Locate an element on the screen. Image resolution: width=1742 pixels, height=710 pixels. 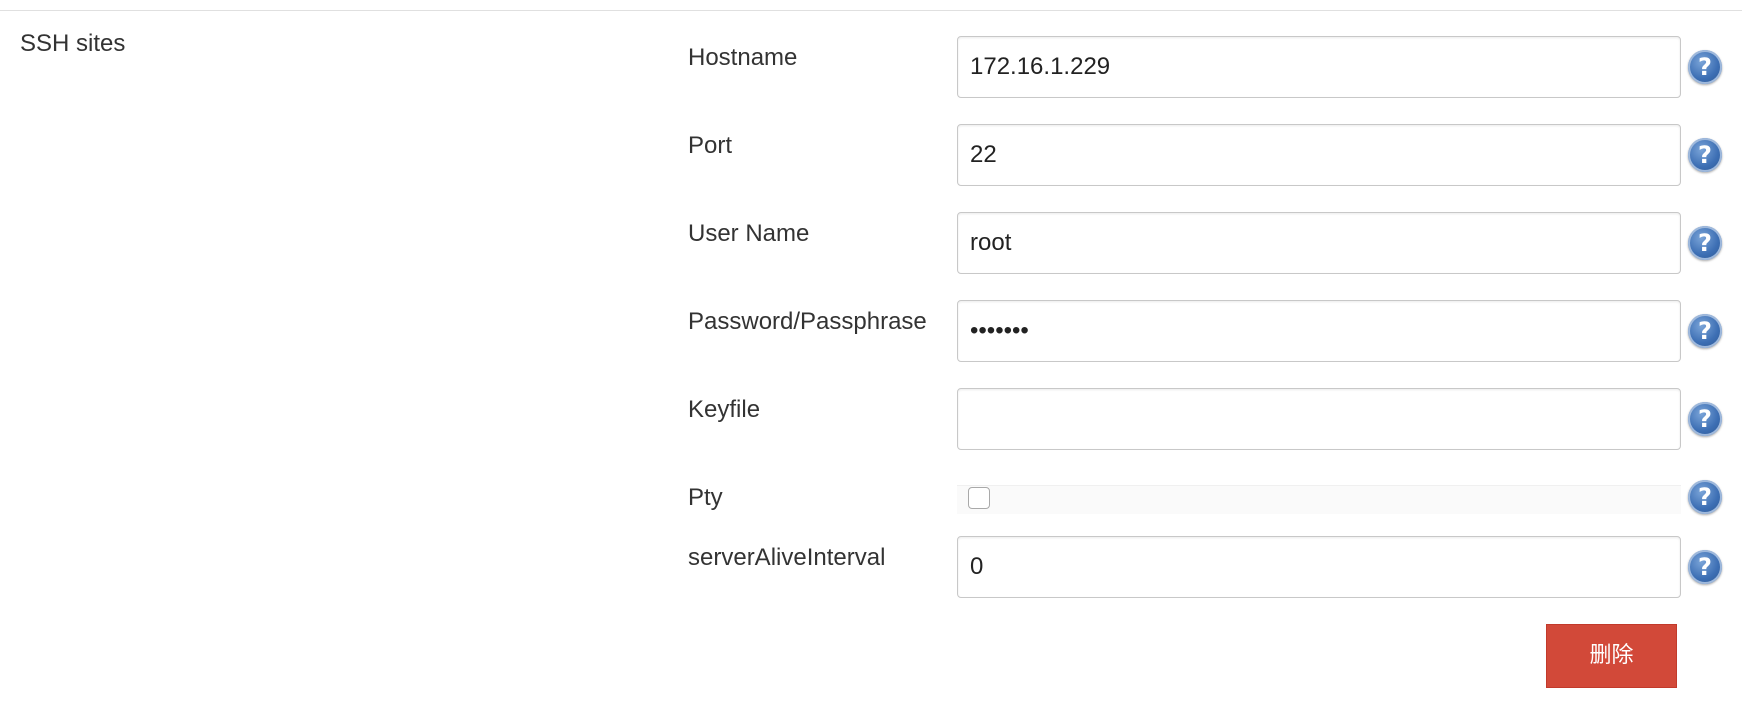
username-label: User Name is located at coordinates (749, 233).